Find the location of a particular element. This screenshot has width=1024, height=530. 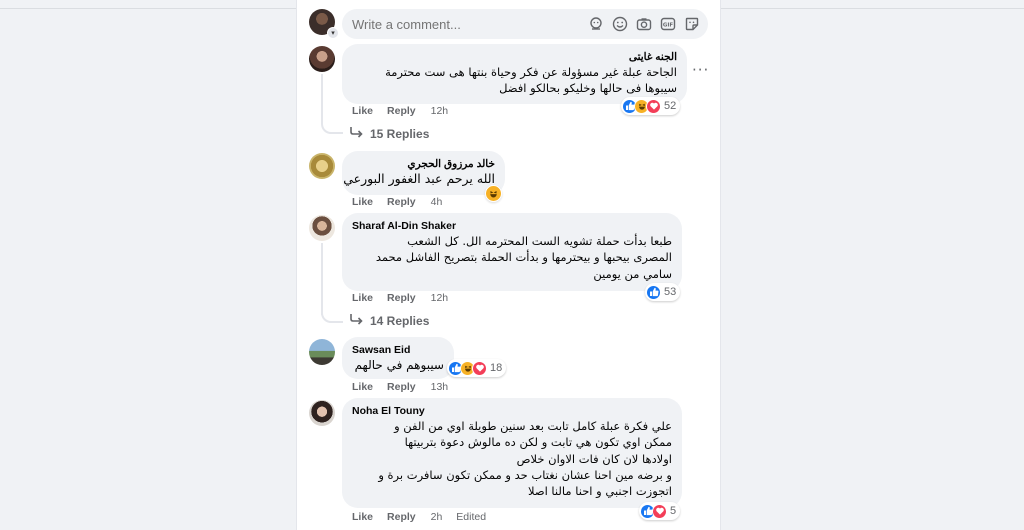

reaction-summary: 18 is located at coordinates (477, 368).